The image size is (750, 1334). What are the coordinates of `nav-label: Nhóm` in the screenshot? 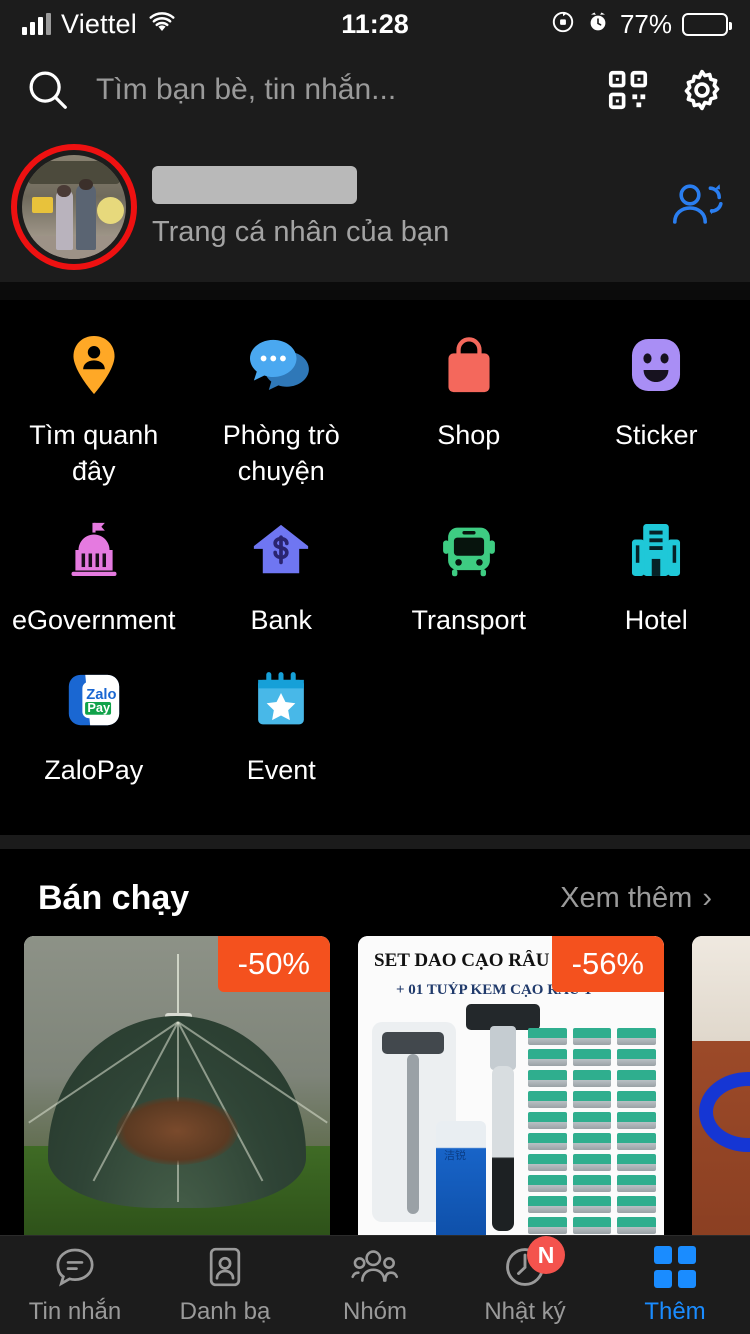 It's located at (375, 1311).